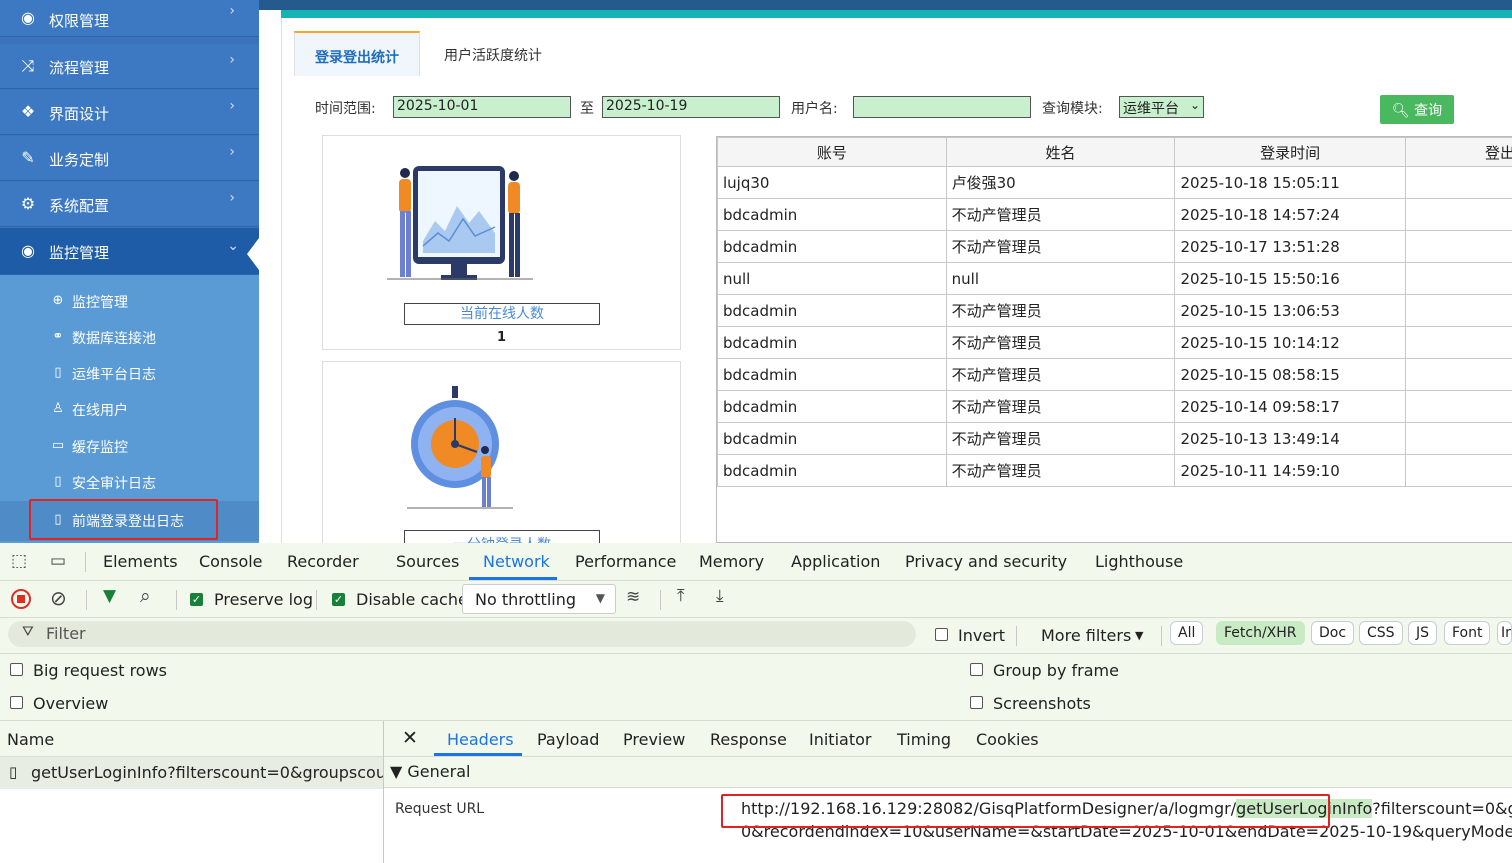  I want to click on submenu-item-cache-monitor: ▭ 缓存监控, so click(129, 447).